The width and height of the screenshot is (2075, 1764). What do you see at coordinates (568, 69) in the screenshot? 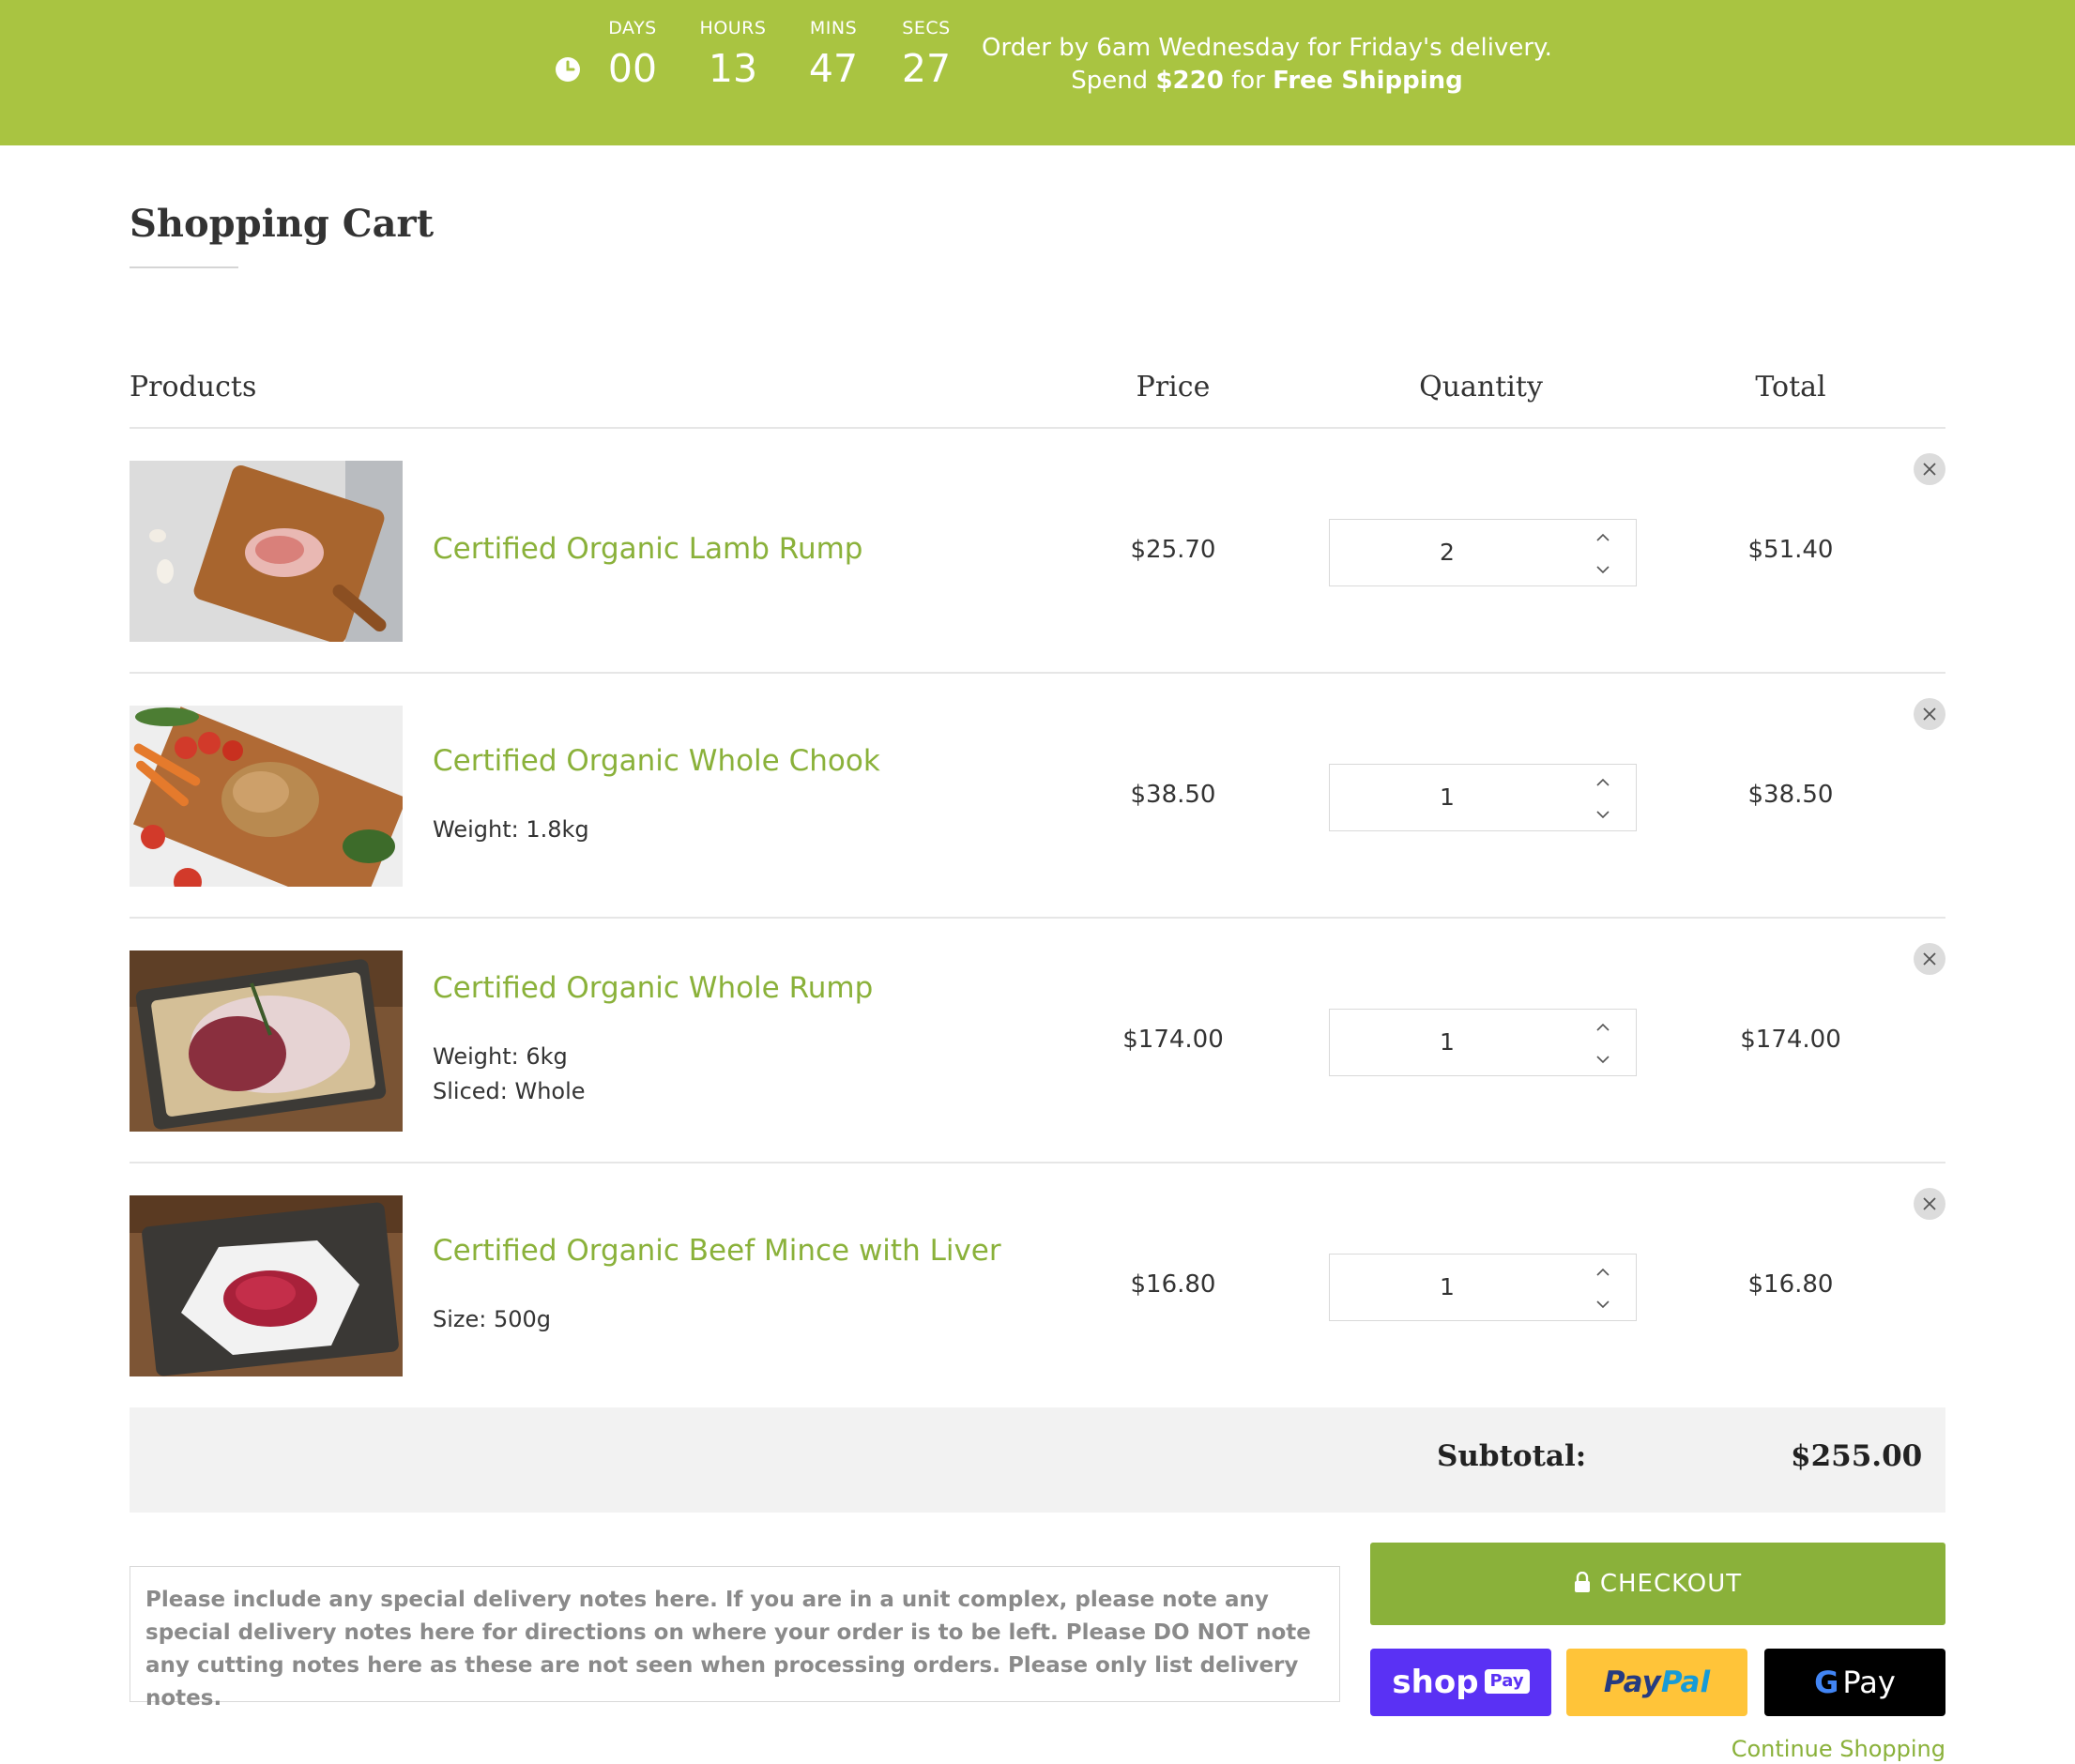
I see `clock-icon` at bounding box center [568, 69].